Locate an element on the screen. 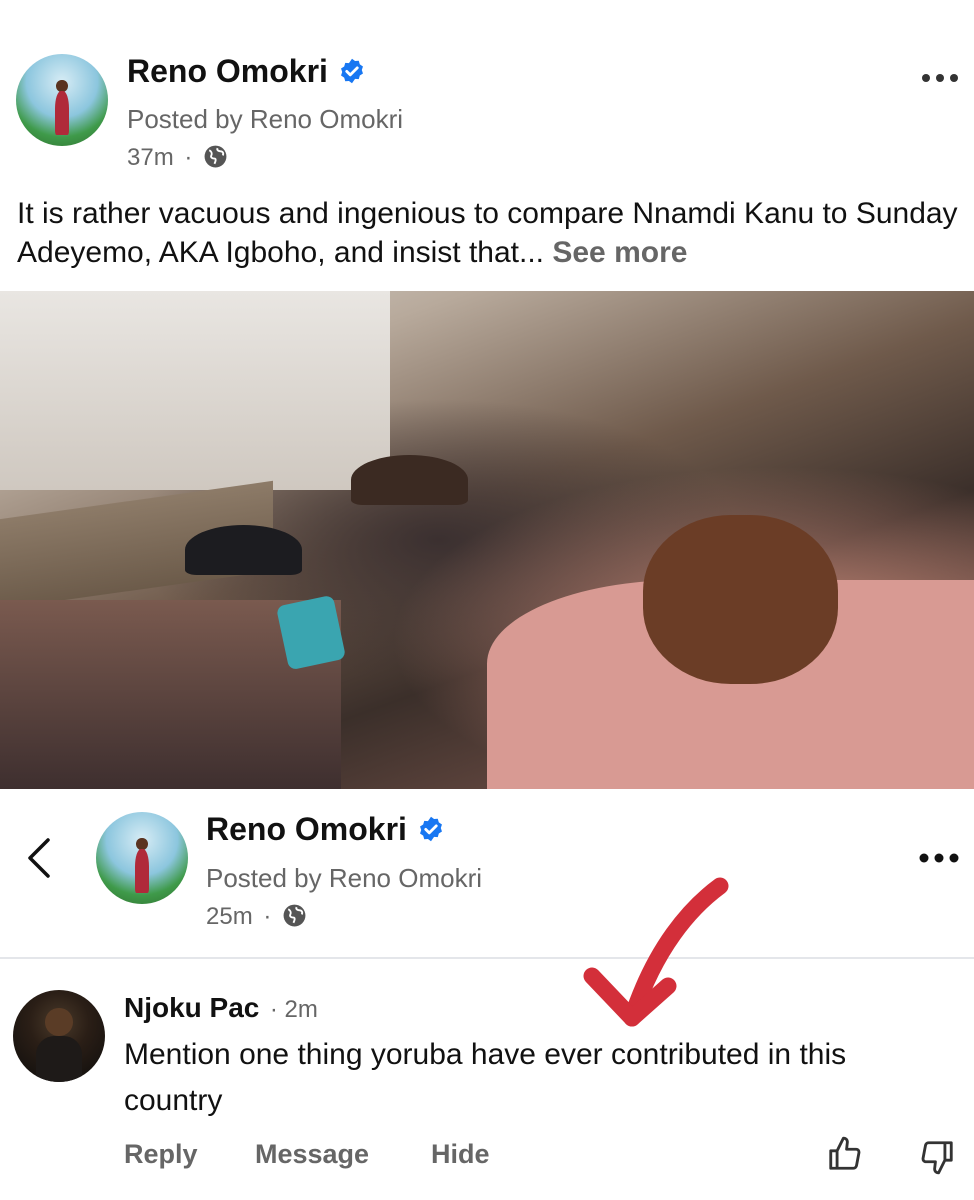 The height and width of the screenshot is (1200, 974). like-button is located at coordinates (845, 1156).